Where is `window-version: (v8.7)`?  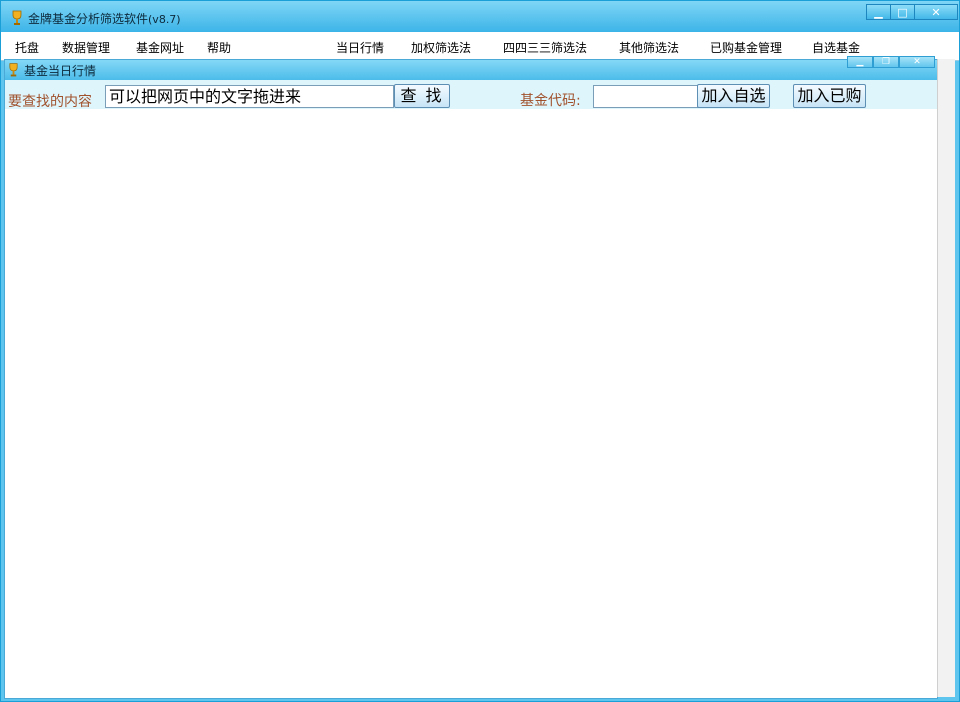
window-version: (v8.7) is located at coordinates (164, 19).